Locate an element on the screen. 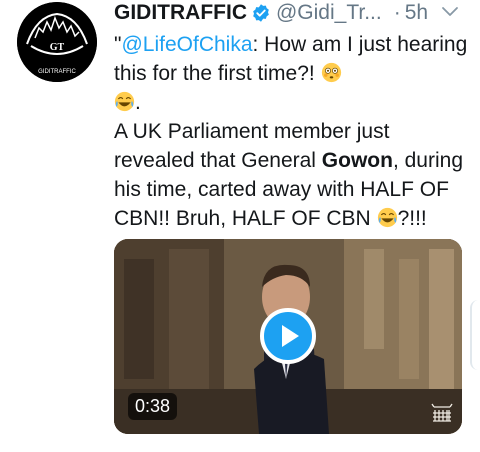  scrollbar is located at coordinates (475, 335).